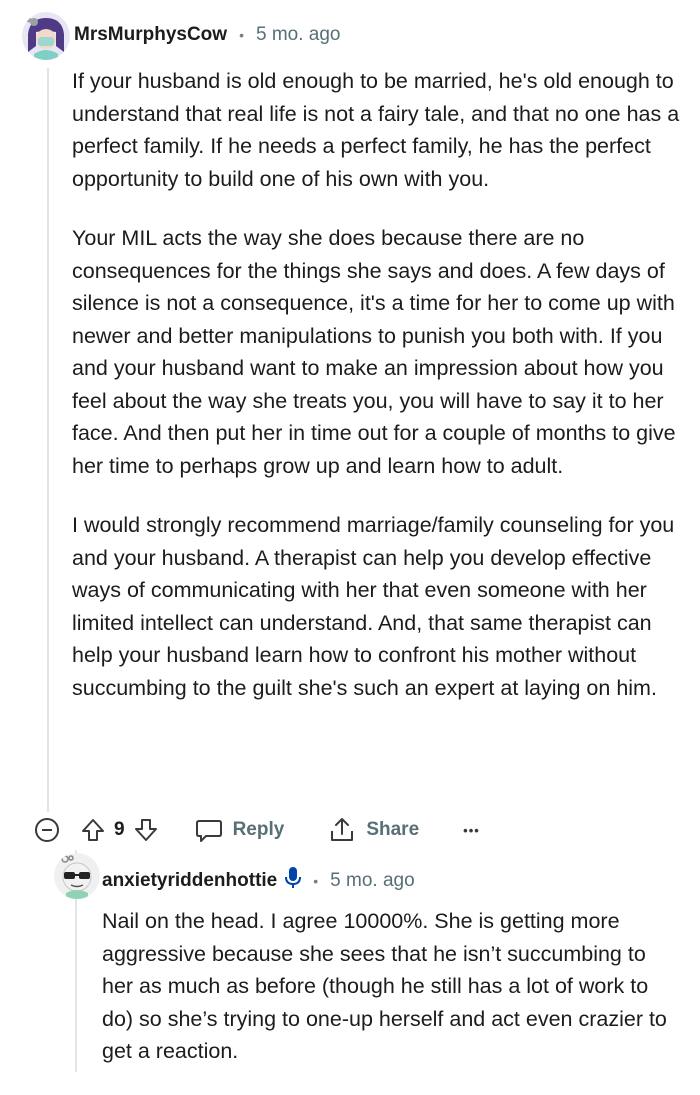 Image resolution: width=700 pixels, height=1095 pixels. Describe the element at coordinates (293, 880) in the screenshot. I see `voice-mic-icon` at that location.